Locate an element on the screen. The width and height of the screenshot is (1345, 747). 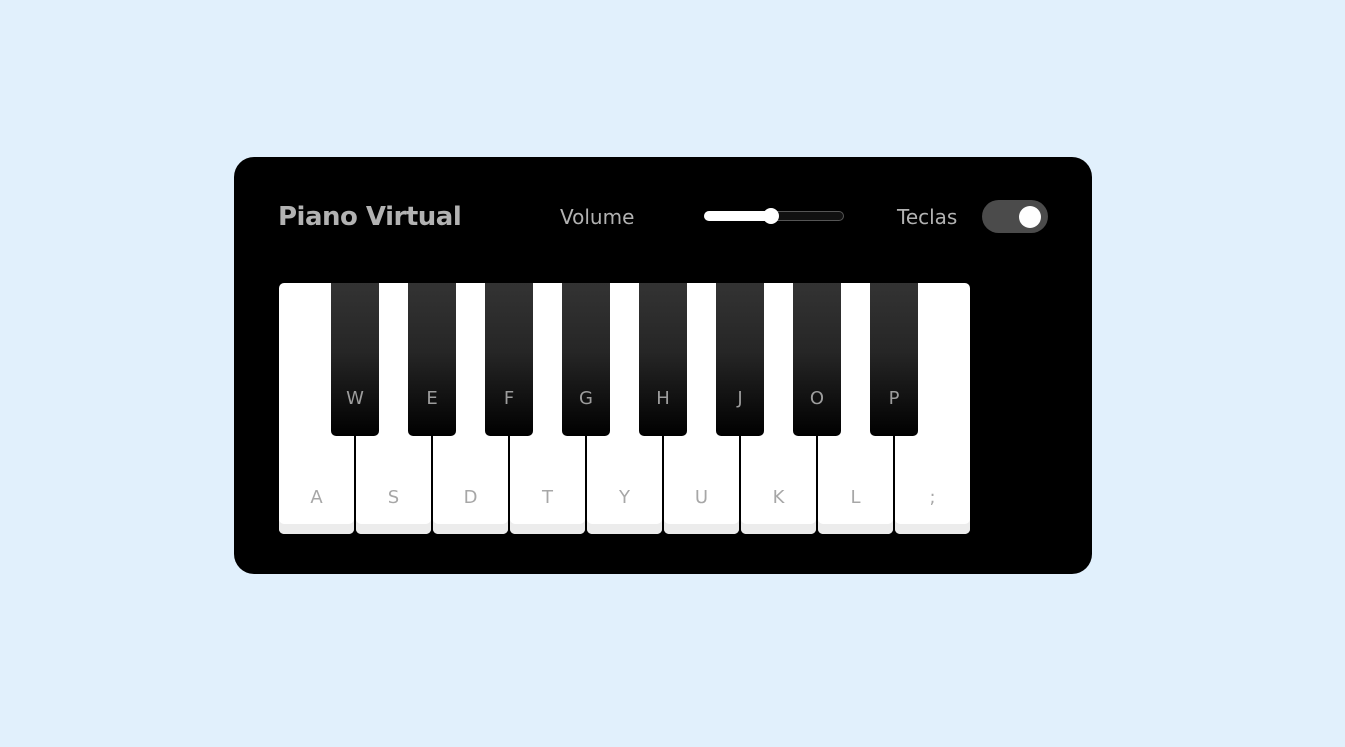
black-key: H is located at coordinates (663, 359).